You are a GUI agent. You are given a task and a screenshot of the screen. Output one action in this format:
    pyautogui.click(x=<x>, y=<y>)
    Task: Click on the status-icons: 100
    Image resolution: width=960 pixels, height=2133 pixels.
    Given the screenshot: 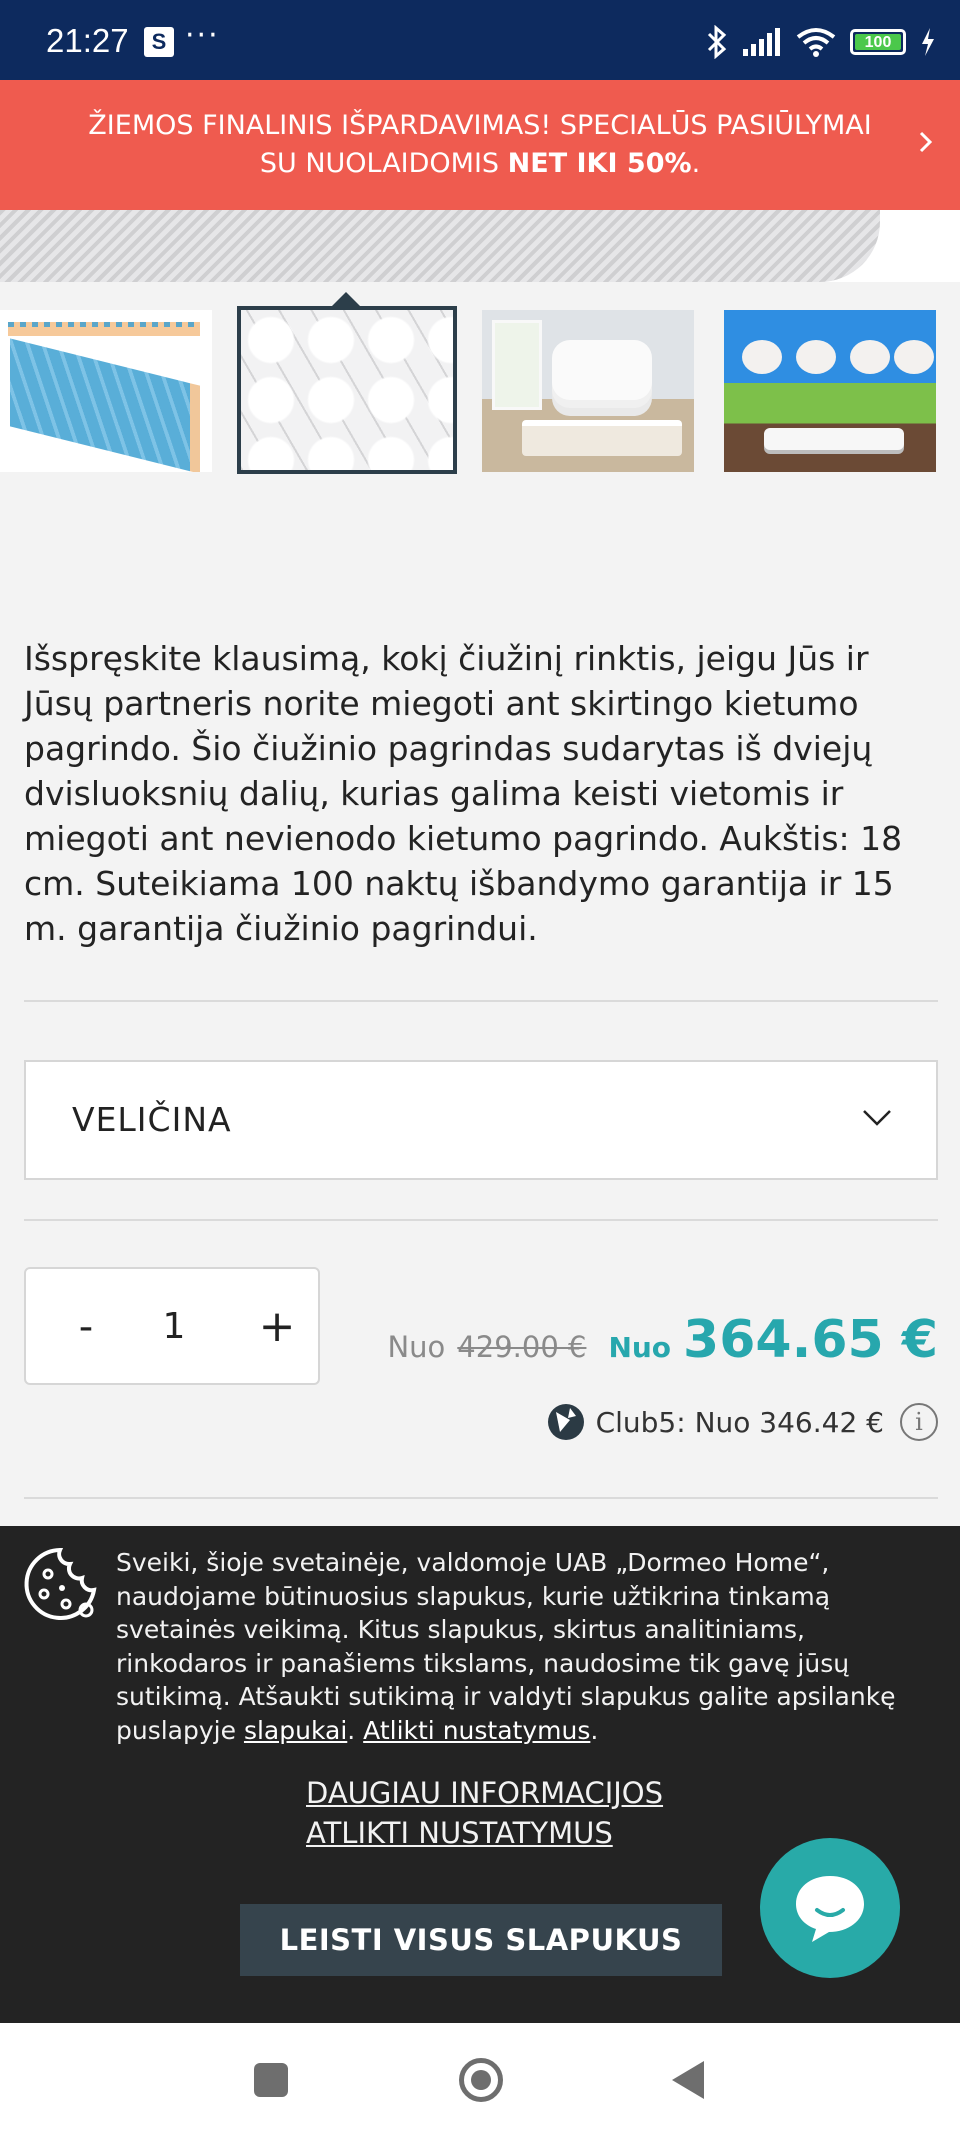 What is the action you would take?
    pyautogui.click(x=821, y=42)
    